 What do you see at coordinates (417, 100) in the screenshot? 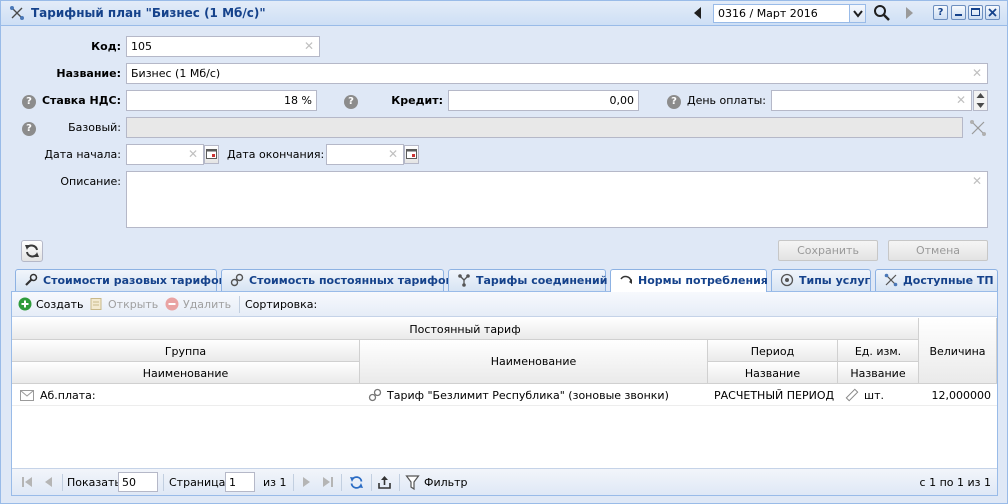
I see `credit-label: Кредит:` at bounding box center [417, 100].